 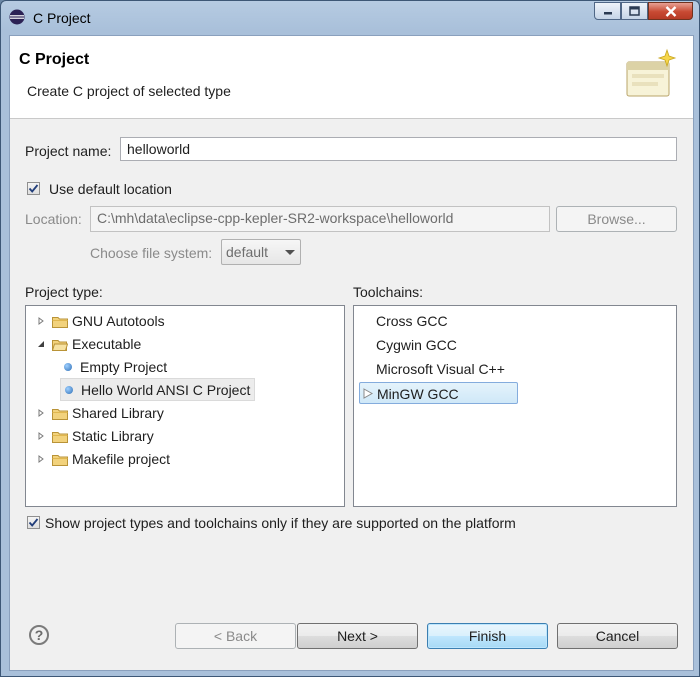 What do you see at coordinates (440, 369) in the screenshot?
I see `toolchain-item: Microsoft Visual C++` at bounding box center [440, 369].